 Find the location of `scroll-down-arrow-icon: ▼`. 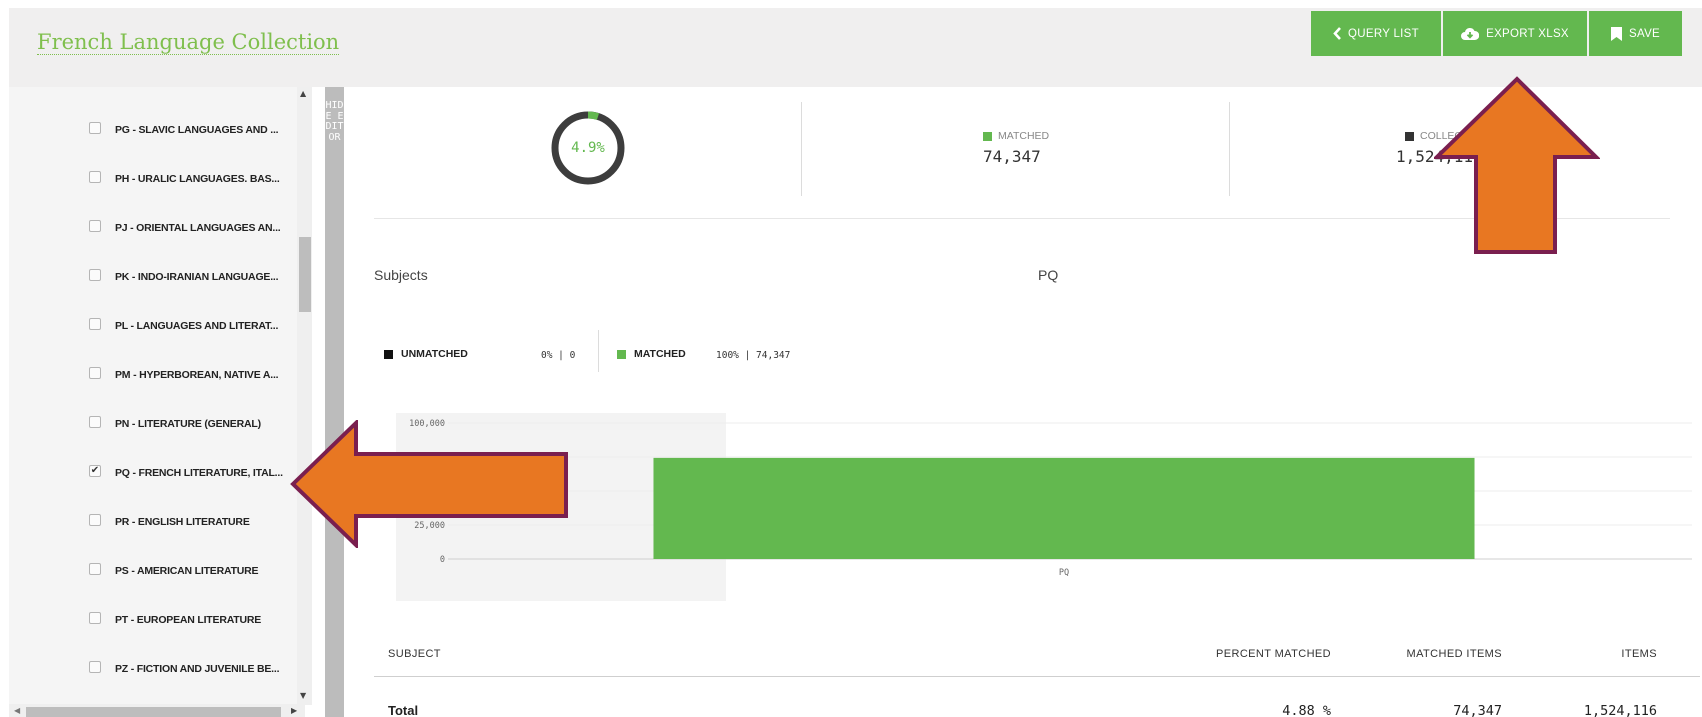

scroll-down-arrow-icon: ▼ is located at coordinates (303, 695).